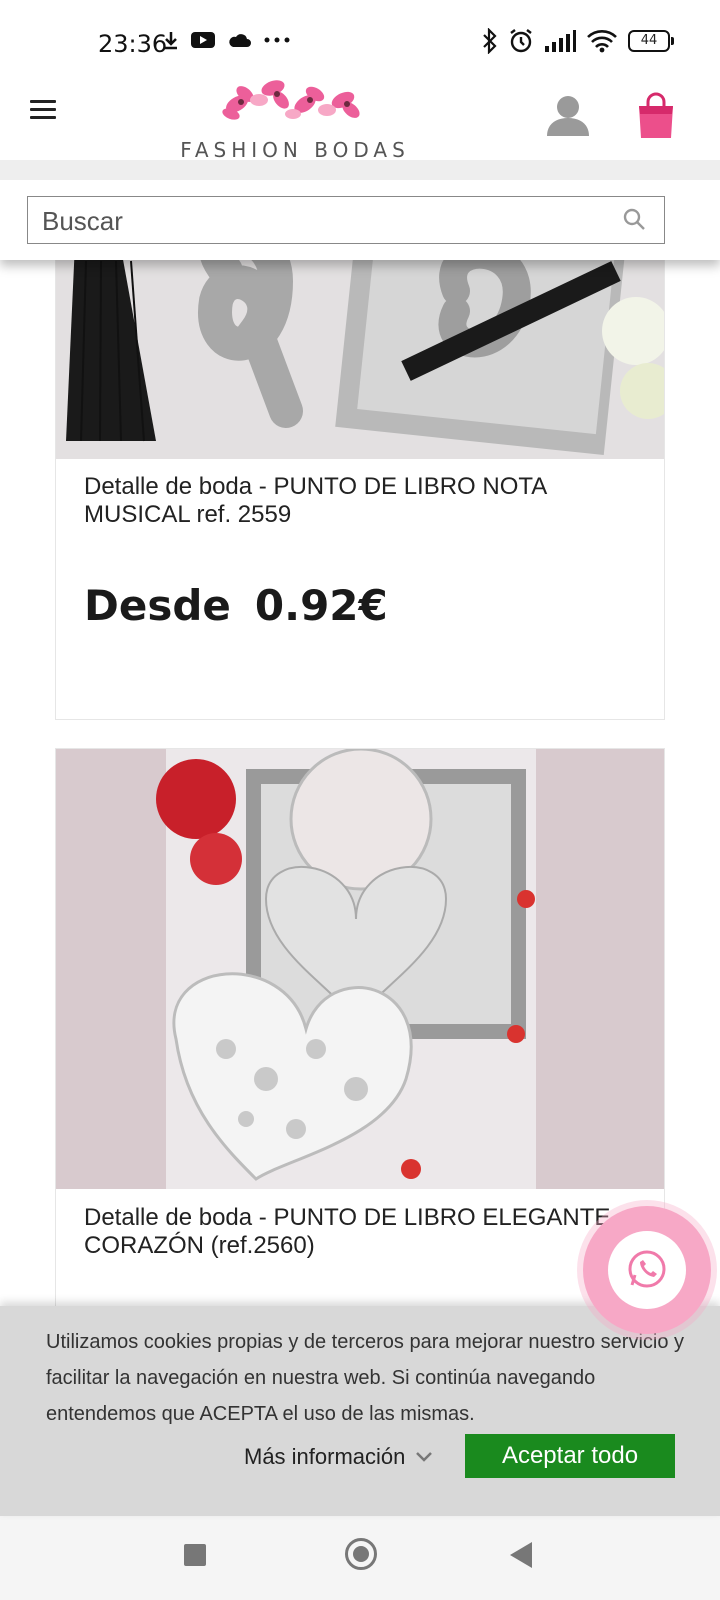  Describe the element at coordinates (578, 41) in the screenshot. I see `status-right-icons: 44` at that location.